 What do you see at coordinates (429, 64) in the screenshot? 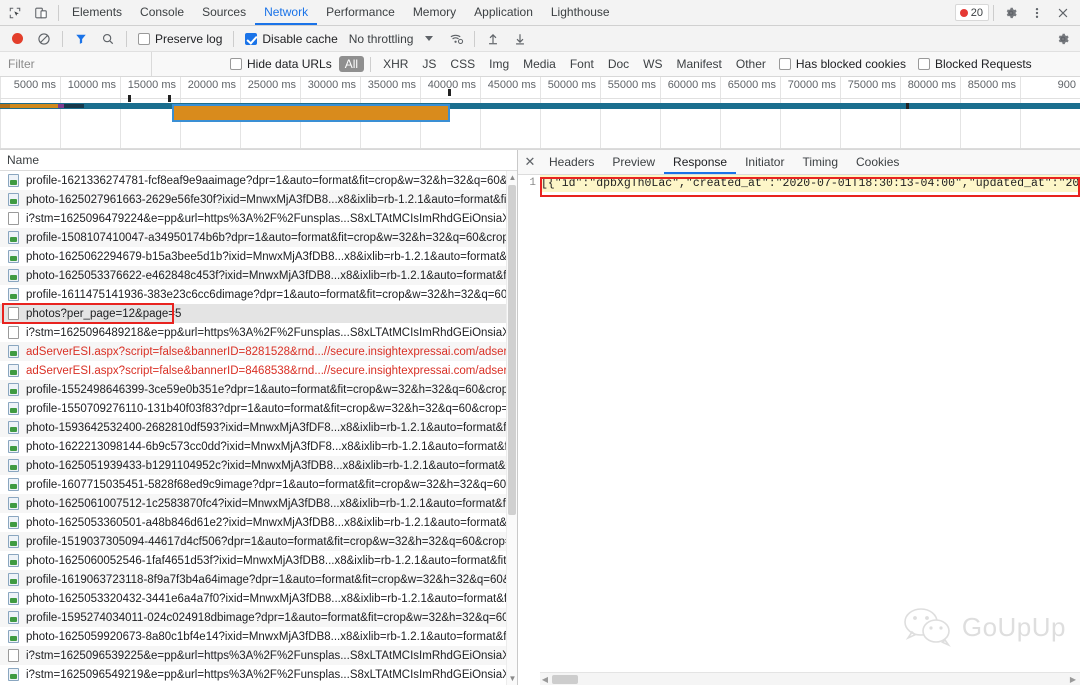
I see `filter-type-js: JS` at bounding box center [429, 64].